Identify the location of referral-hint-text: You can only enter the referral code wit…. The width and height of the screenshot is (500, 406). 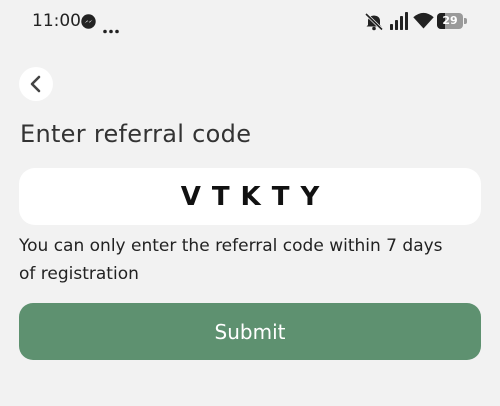
(231, 260).